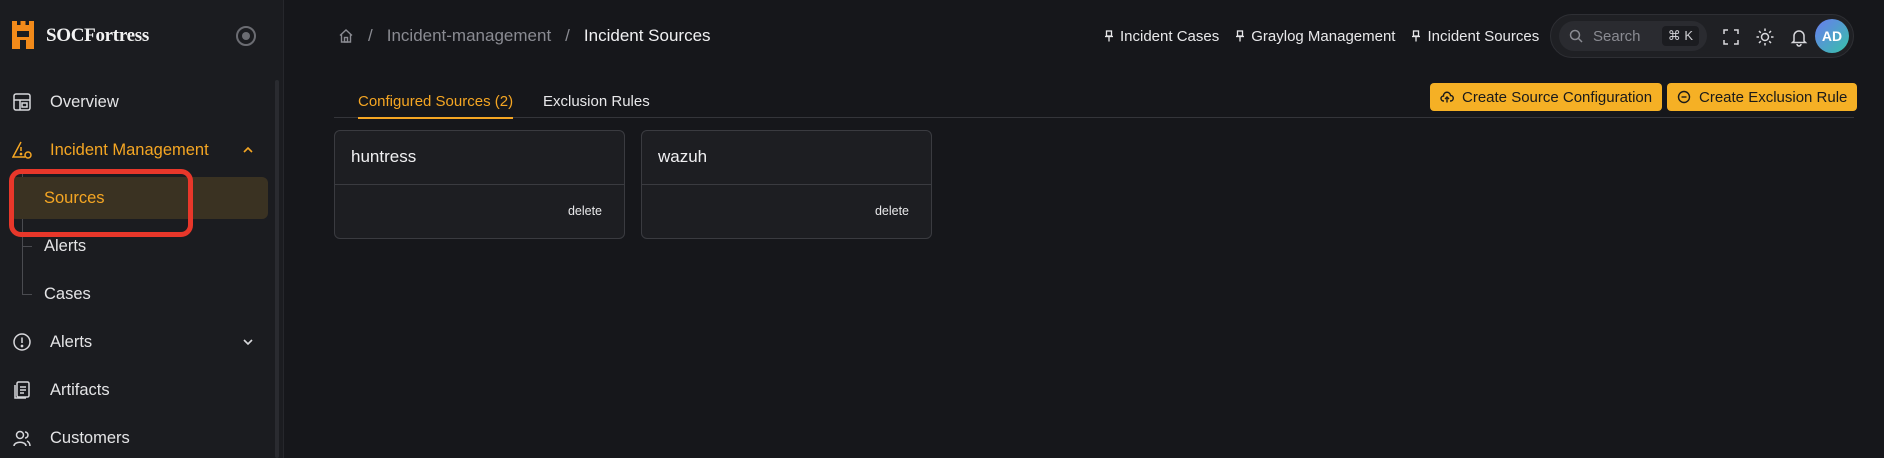 This screenshot has height=458, width=1884. I want to click on sidebar-item-incident-management: Incident Management, so click(135, 150).